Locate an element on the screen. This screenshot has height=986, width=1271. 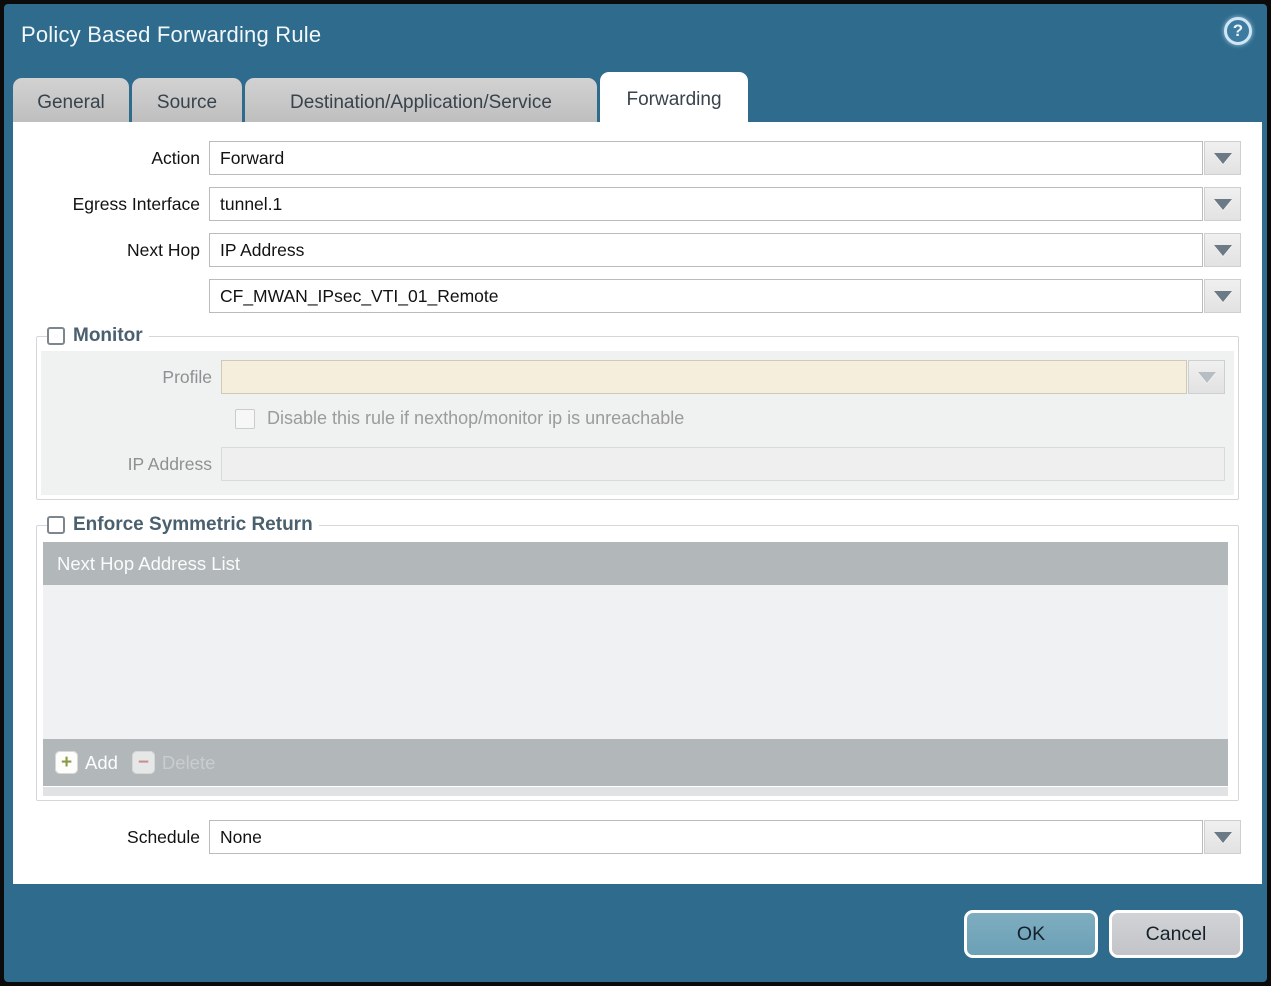
next-hop-address-row: CF_MWAN_IPsec_VTI_01_Remote is located at coordinates (637, 296).